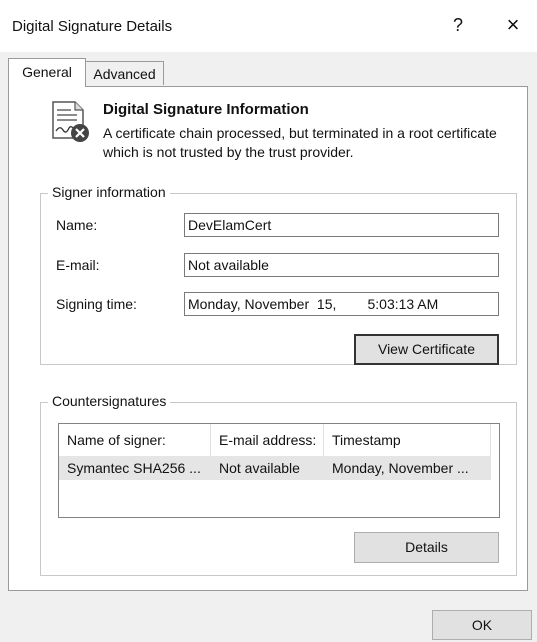  Describe the element at coordinates (341, 265) in the screenshot. I see `email-field: Not available` at that location.